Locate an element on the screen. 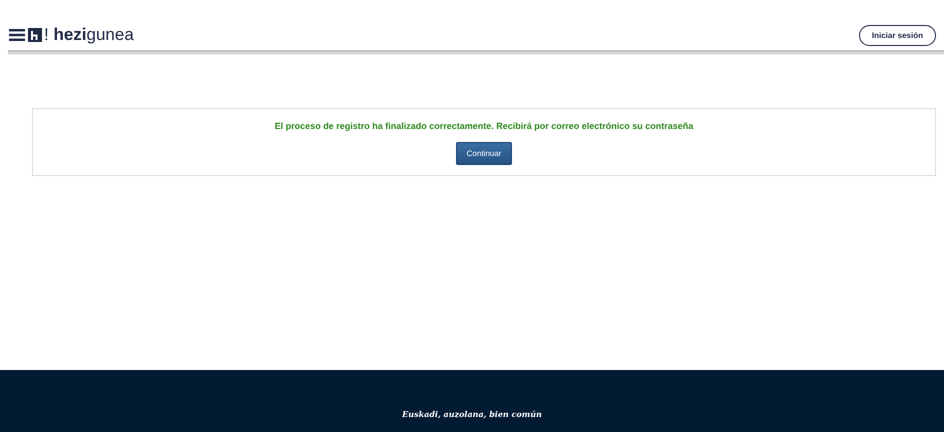 Image resolution: width=944 pixels, height=432 pixels. success-message: El proceso de registro ha finalizado correctamente. Recibirá por correo electrónico su contraseña is located at coordinates (484, 126).